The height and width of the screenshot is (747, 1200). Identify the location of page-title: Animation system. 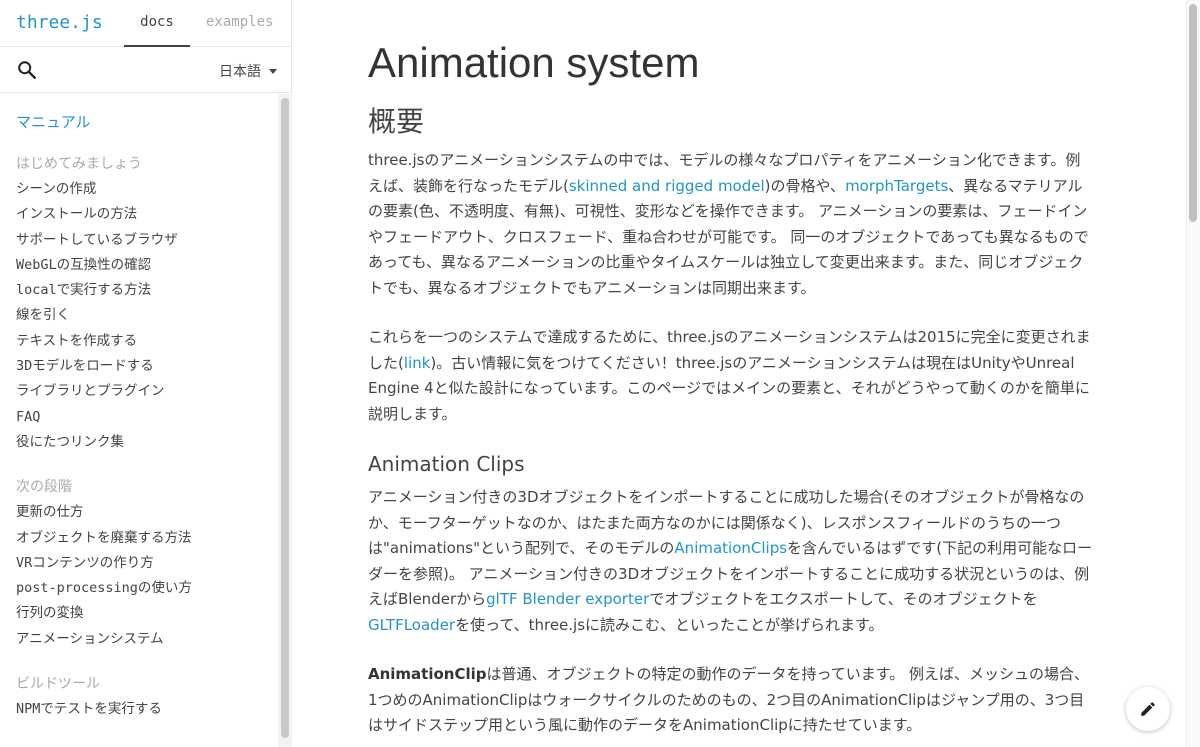
(534, 62).